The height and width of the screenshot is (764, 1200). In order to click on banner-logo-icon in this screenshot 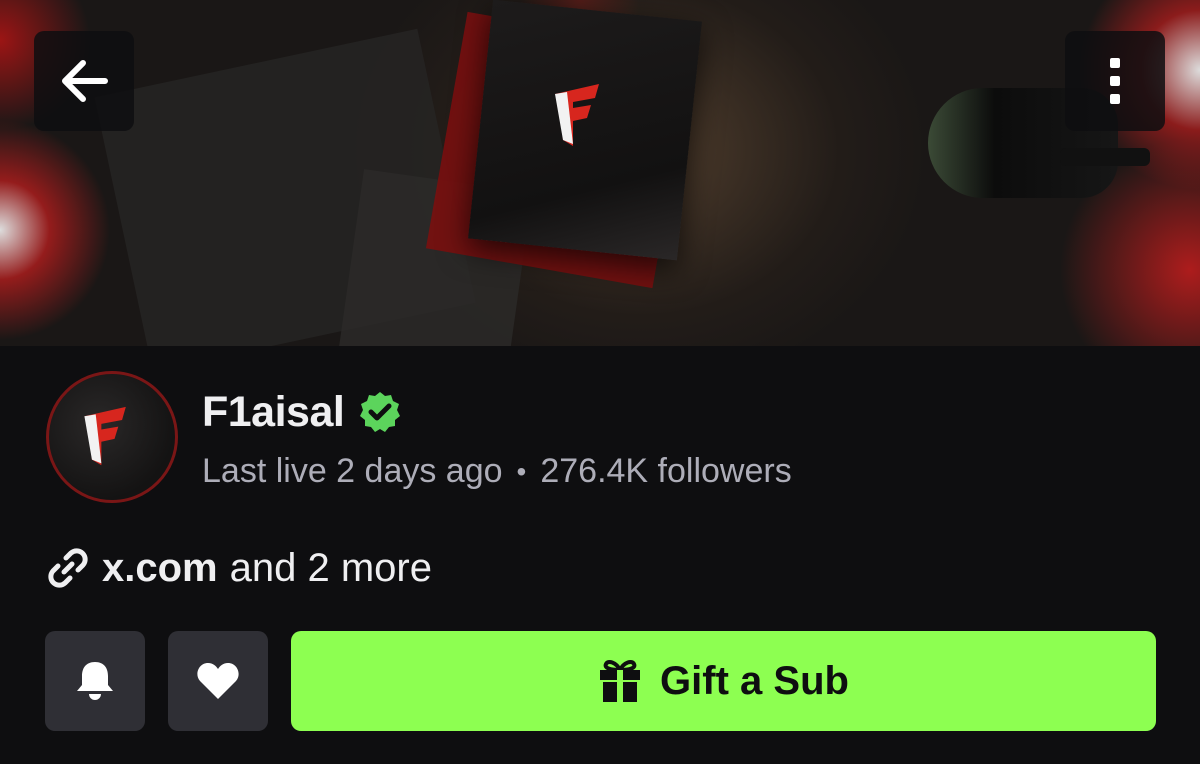, I will do `click(577, 115)`.